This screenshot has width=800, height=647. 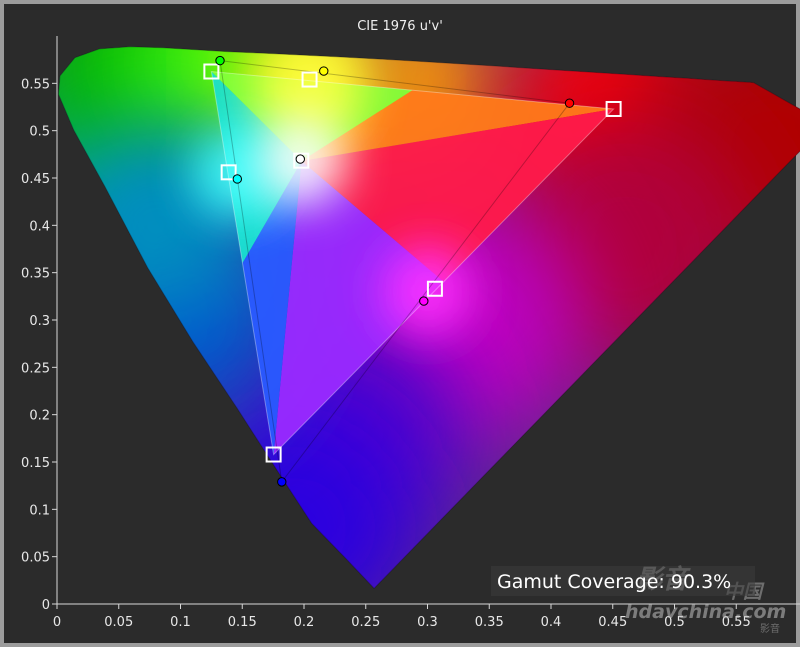 I want to click on y-tick-label: 0.45, so click(x=35, y=179).